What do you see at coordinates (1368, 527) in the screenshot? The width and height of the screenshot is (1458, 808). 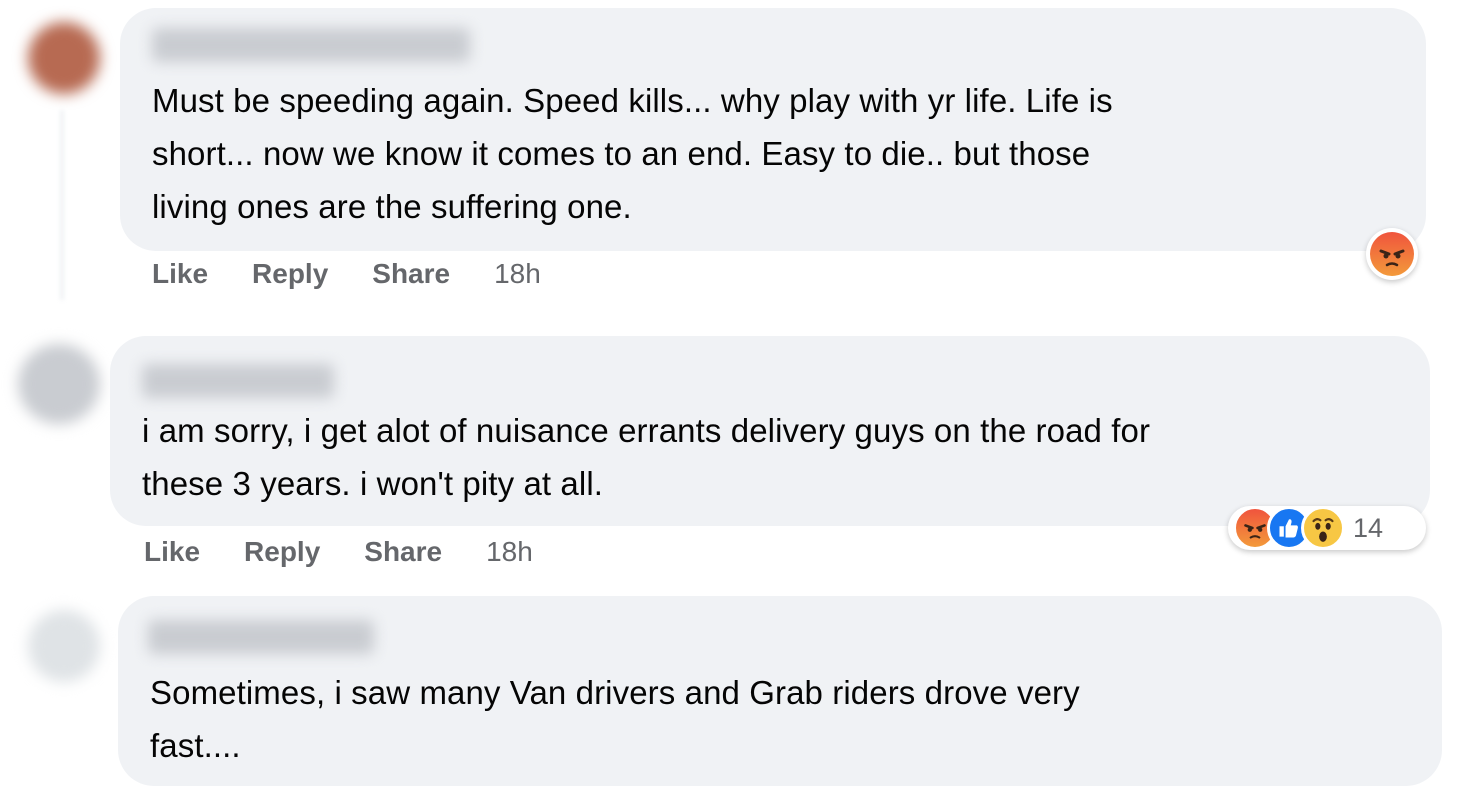 I see `reaction-count: 14` at bounding box center [1368, 527].